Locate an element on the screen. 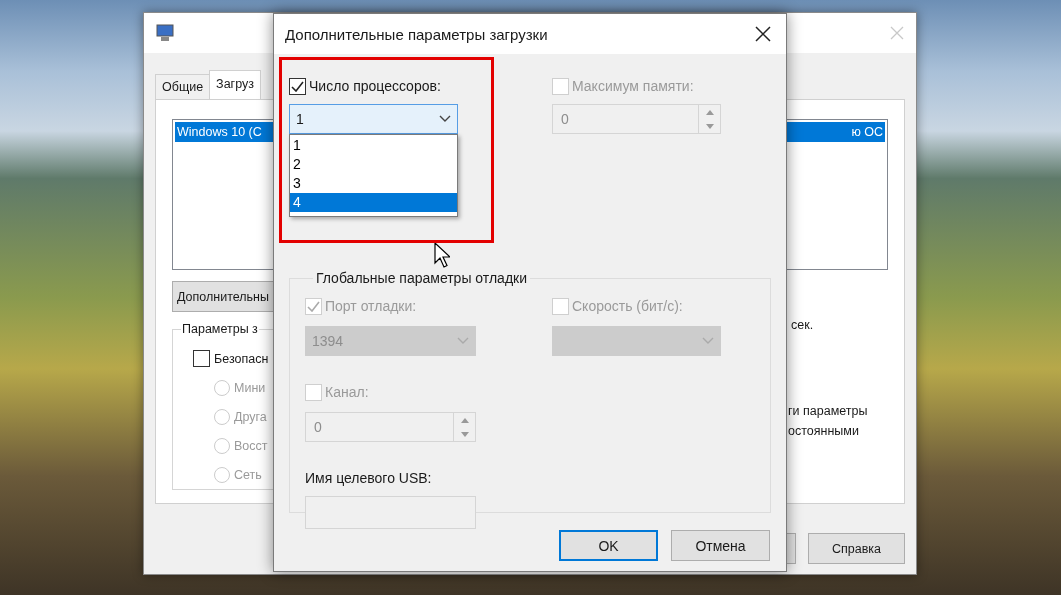  dropdown-option: 4 is located at coordinates (373, 202).